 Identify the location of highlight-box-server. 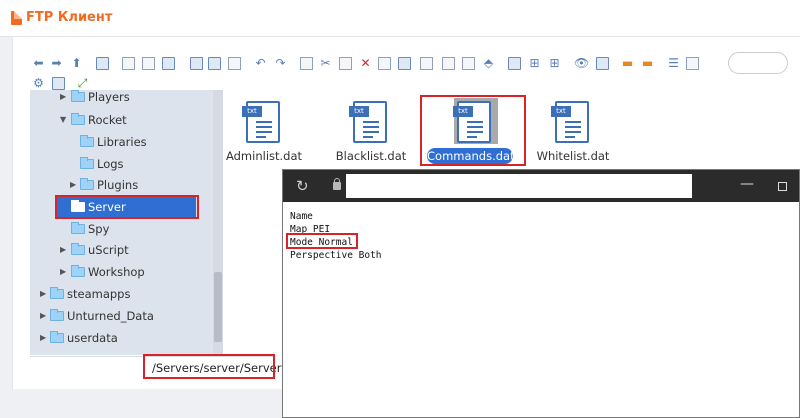
(127, 207).